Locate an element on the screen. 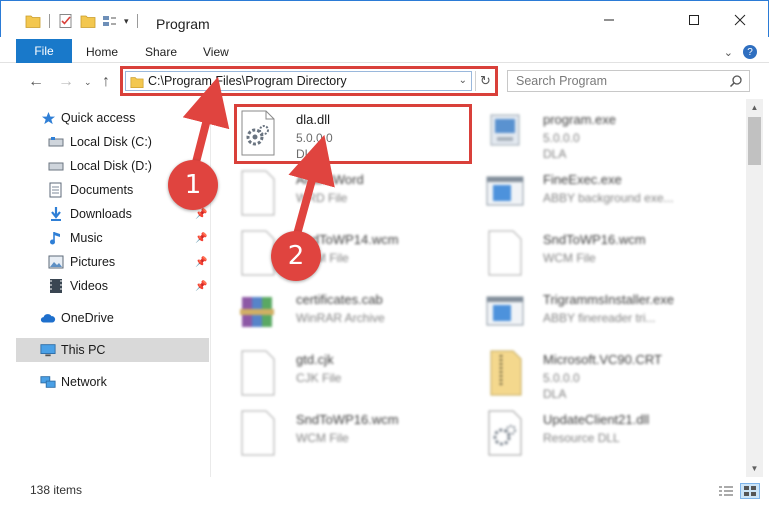  file-highlight-box is located at coordinates (353, 134).